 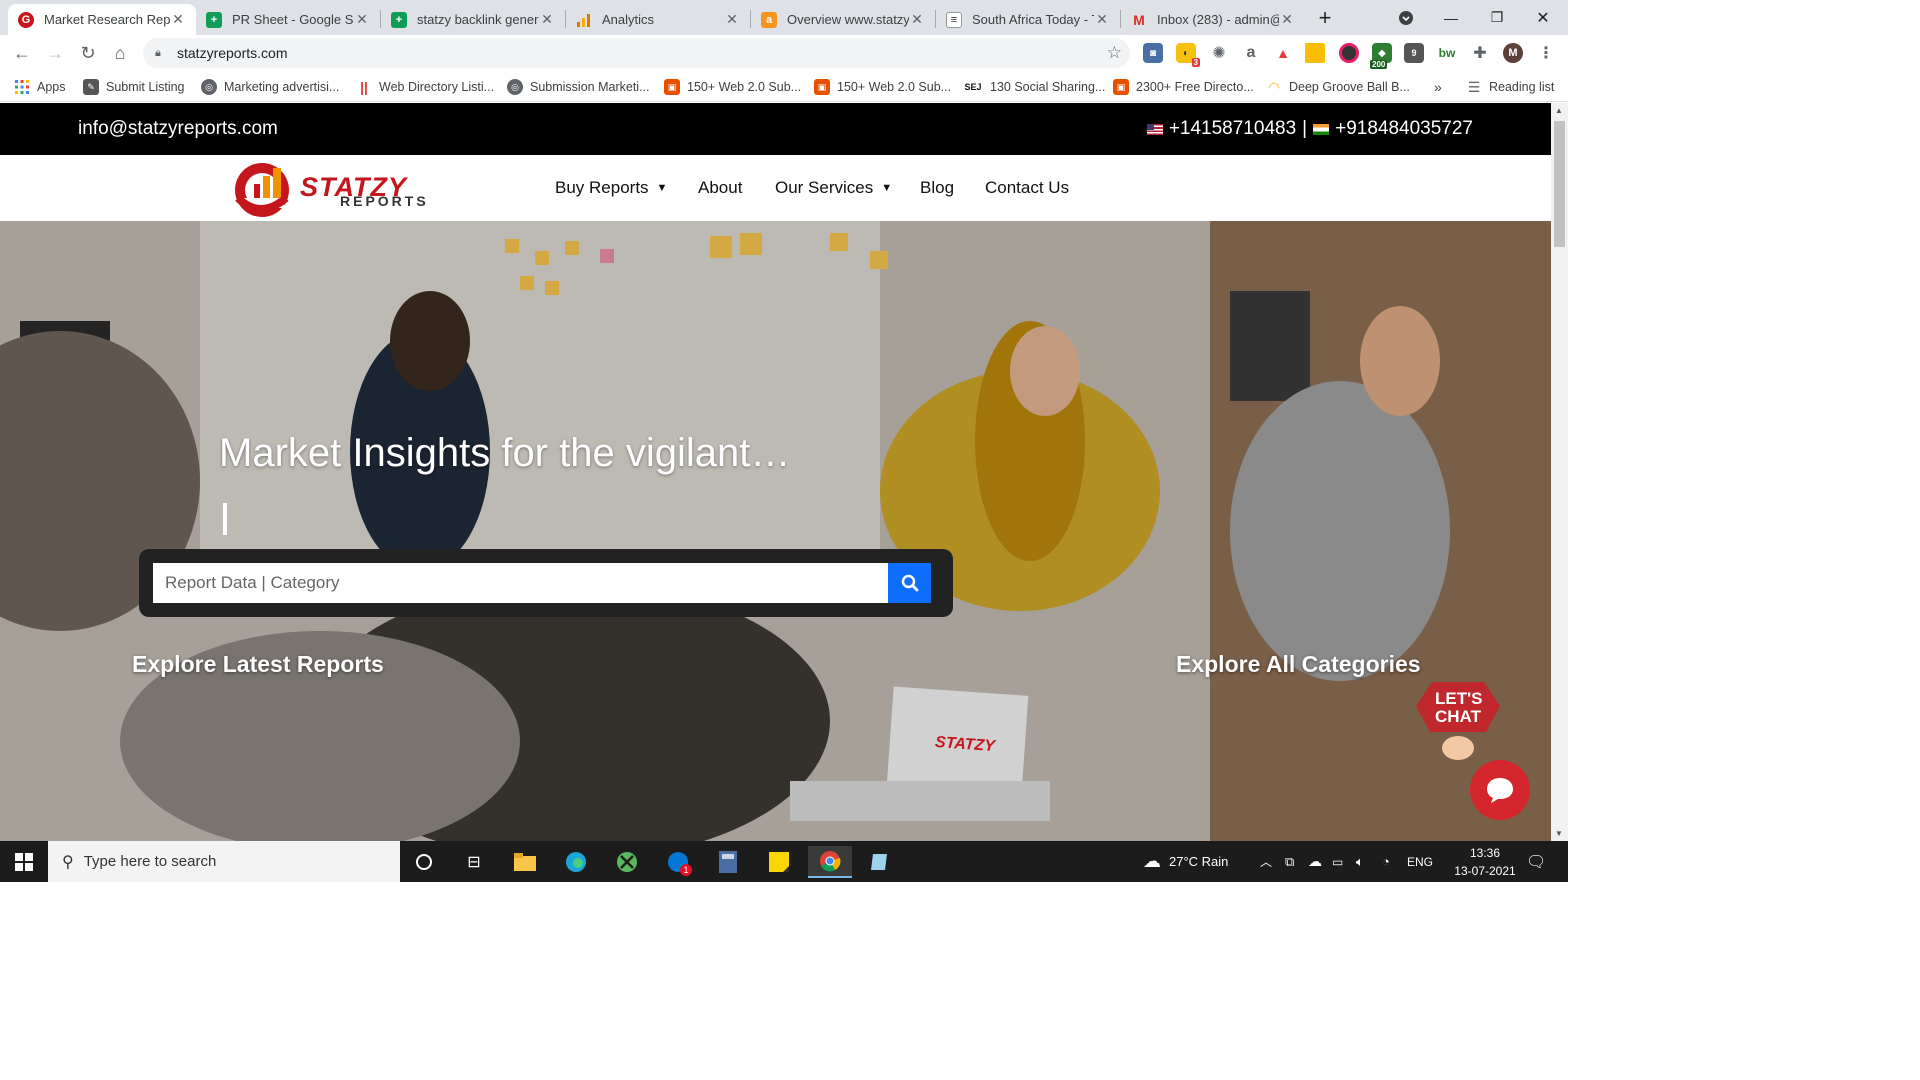 I want to click on nav-our-services: Our Services ▼, so click(x=833, y=188).